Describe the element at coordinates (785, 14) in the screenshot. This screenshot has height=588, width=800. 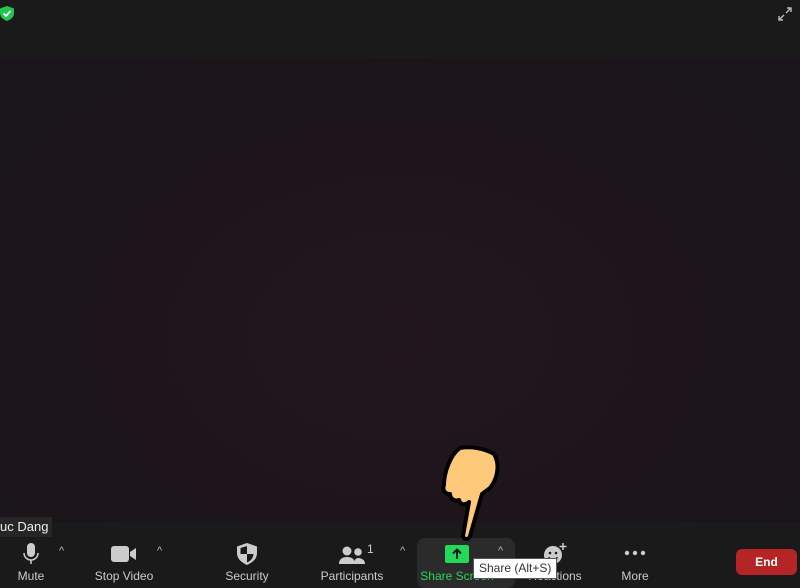
I see `expand-icon` at that location.